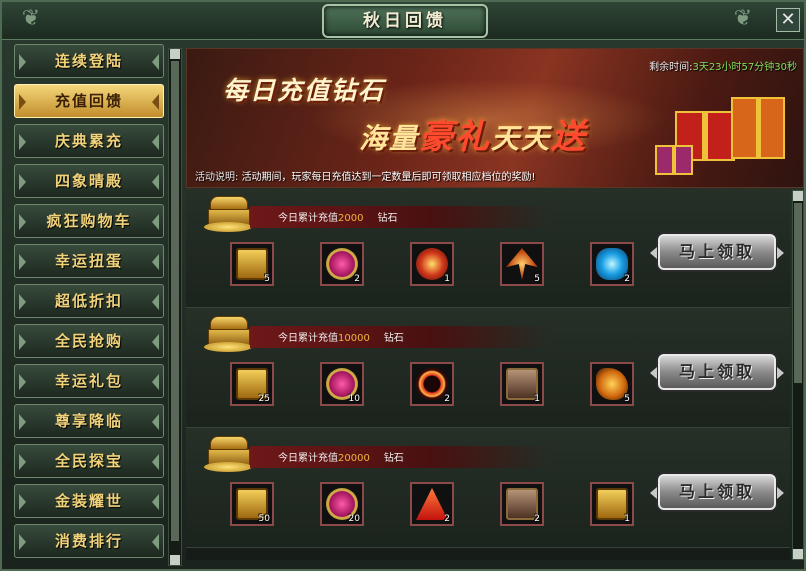 This screenshot has width=806, height=571. I want to click on reward-item-slot: 25, so click(252, 384).